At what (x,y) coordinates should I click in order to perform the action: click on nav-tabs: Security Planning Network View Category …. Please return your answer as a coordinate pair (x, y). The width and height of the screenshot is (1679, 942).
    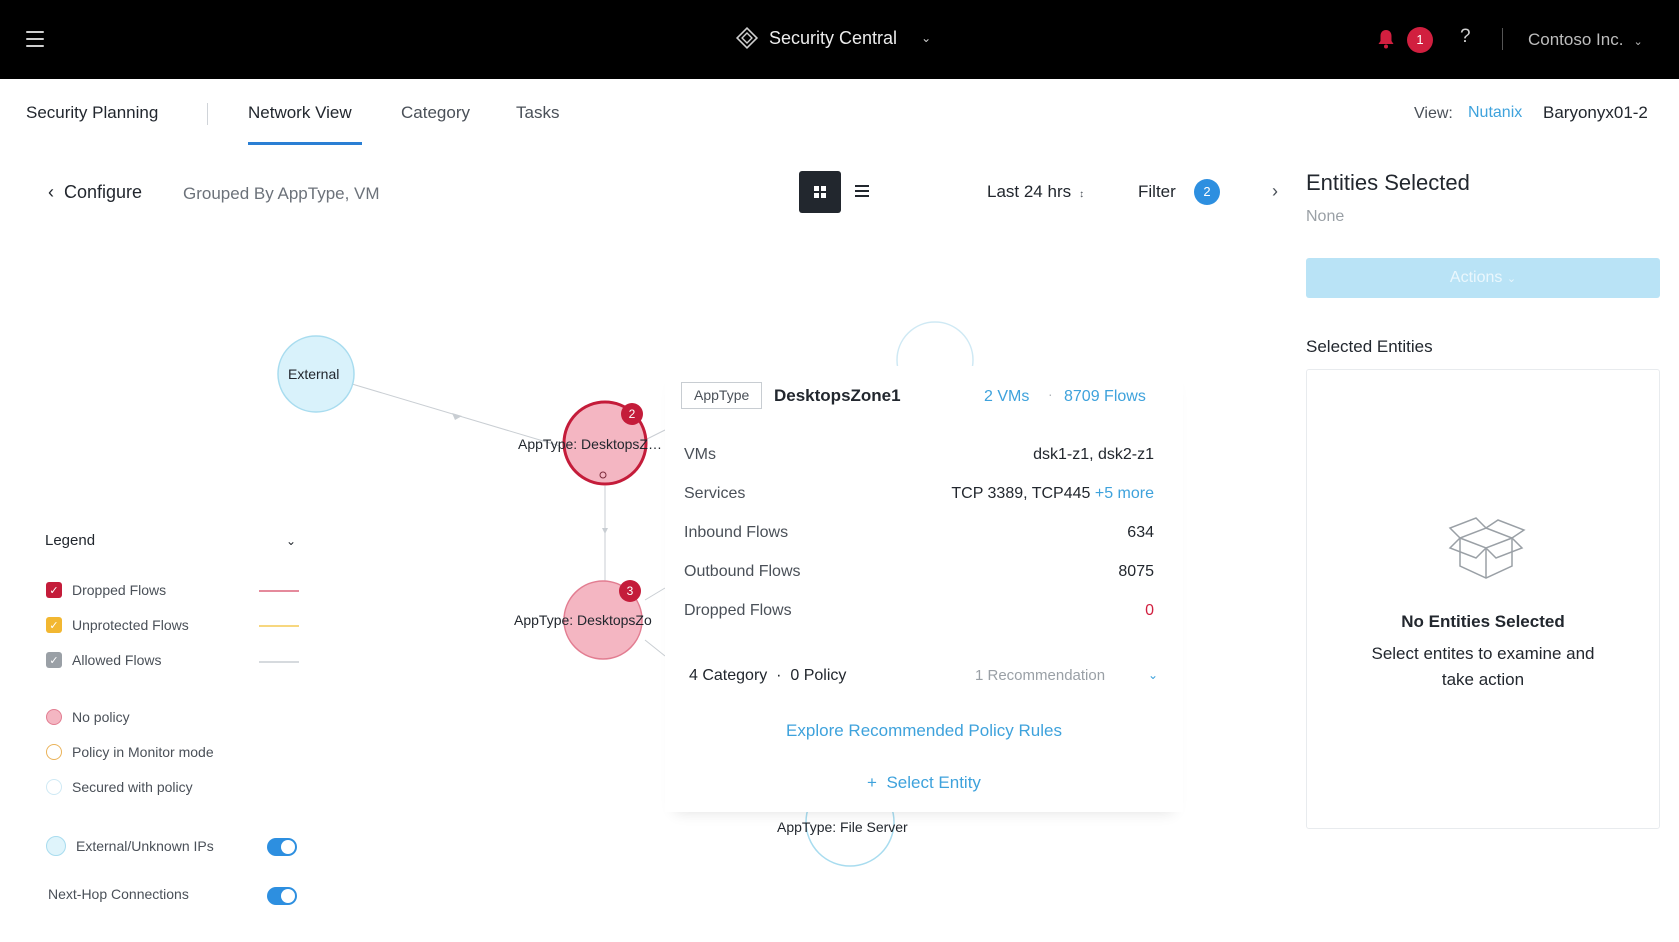
    Looking at the image, I should click on (839, 114).